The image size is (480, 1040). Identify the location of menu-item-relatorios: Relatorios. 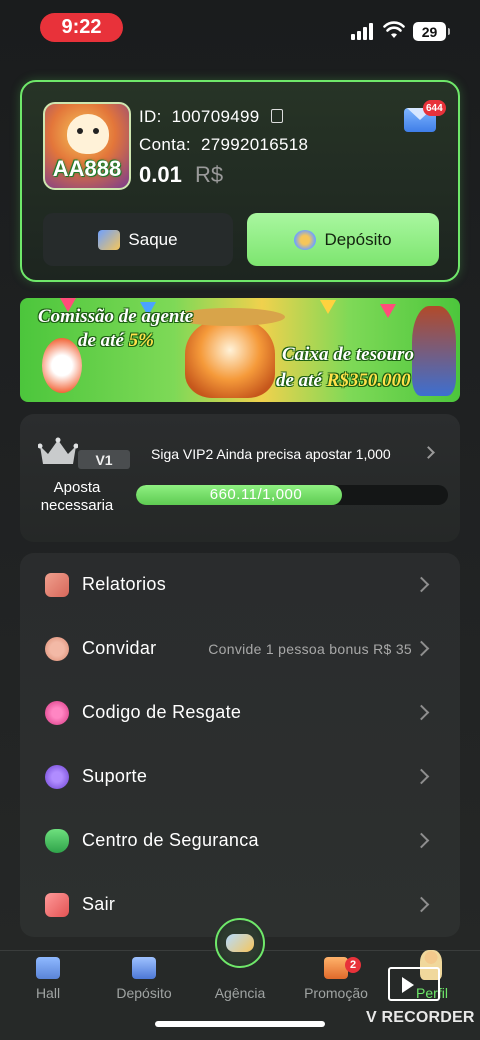
(240, 585).